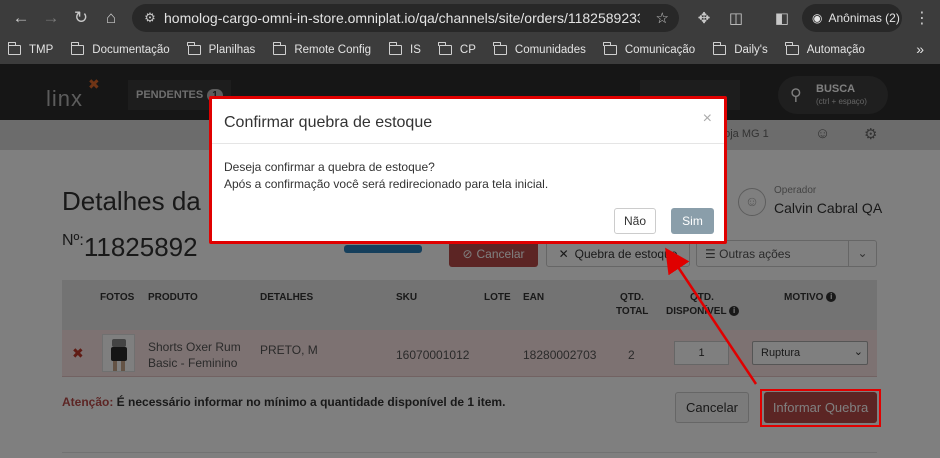 This screenshot has height=458, width=940. What do you see at coordinates (782, 18) in the screenshot?
I see `side-panel-icon: ◧` at bounding box center [782, 18].